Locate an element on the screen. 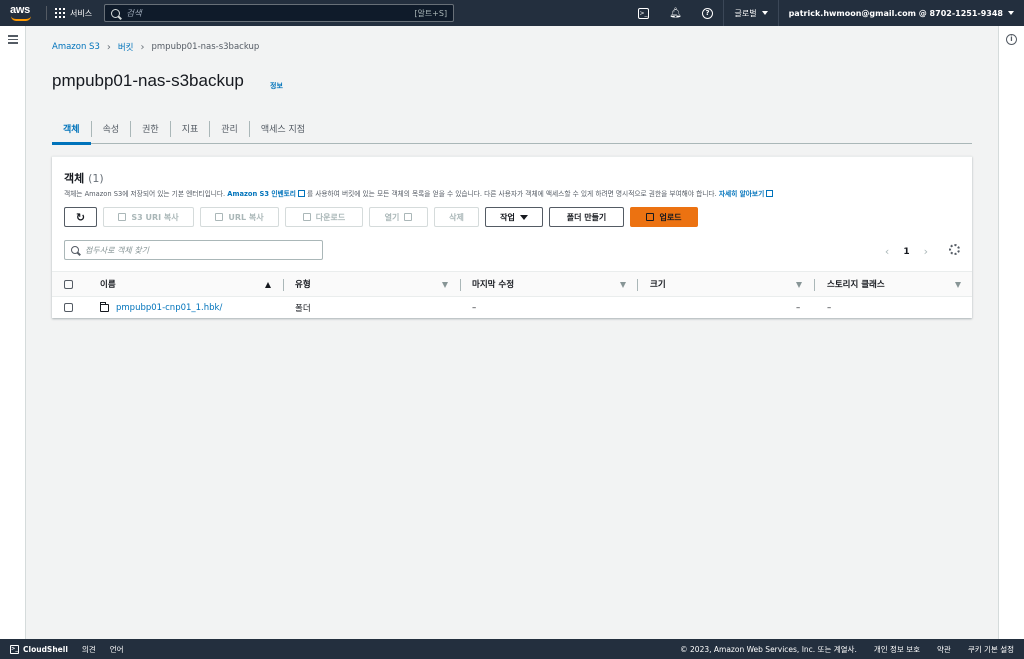  breadcrumb: Amazon S3 › 버킷 › pmpubp01-nas-s3backup is located at coordinates (156, 47).